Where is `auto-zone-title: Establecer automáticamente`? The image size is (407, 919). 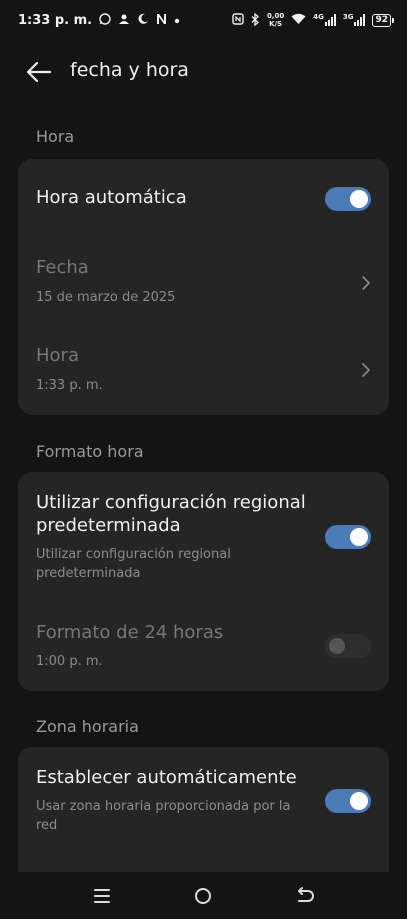
auto-zone-title: Establecer automáticamente is located at coordinates (166, 777).